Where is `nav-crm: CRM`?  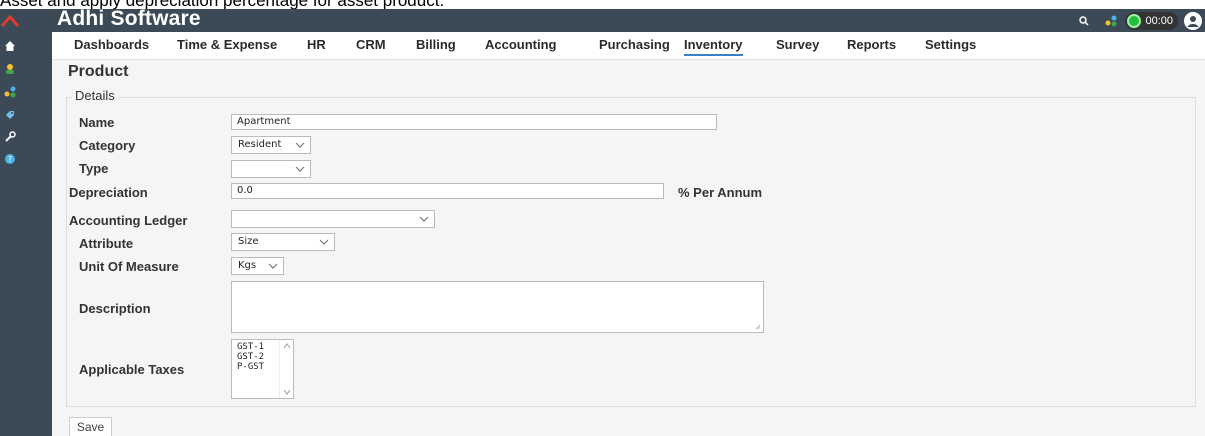
nav-crm: CRM is located at coordinates (371, 44).